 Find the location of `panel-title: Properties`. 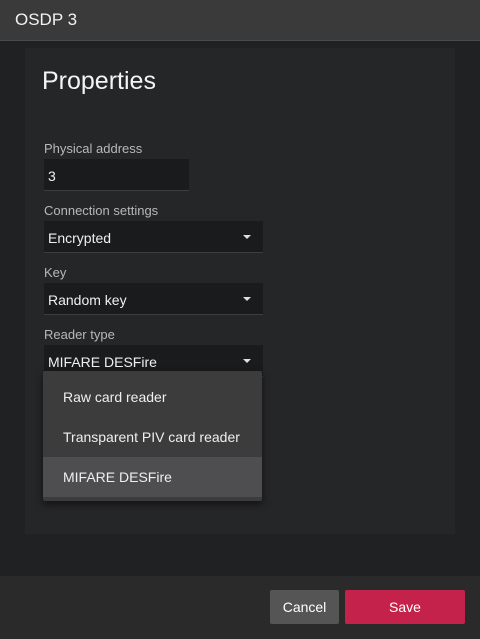

panel-title: Properties is located at coordinates (99, 81).